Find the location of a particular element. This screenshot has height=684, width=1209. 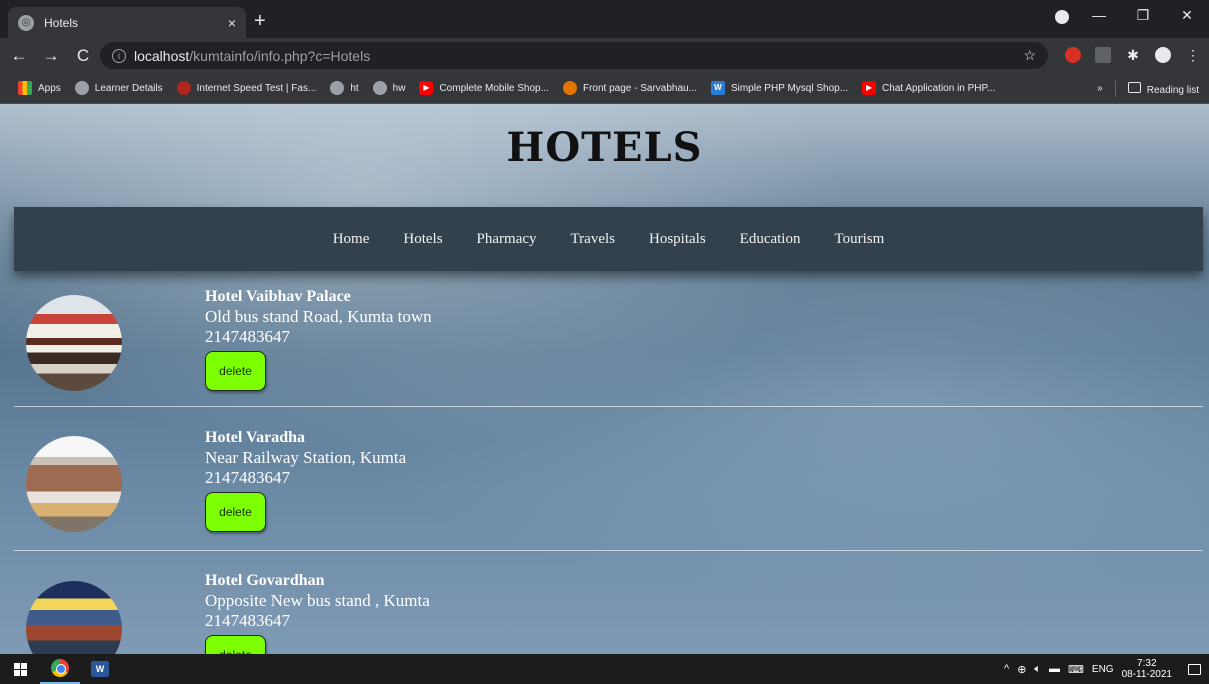

site-info-icon: i is located at coordinates (119, 55).